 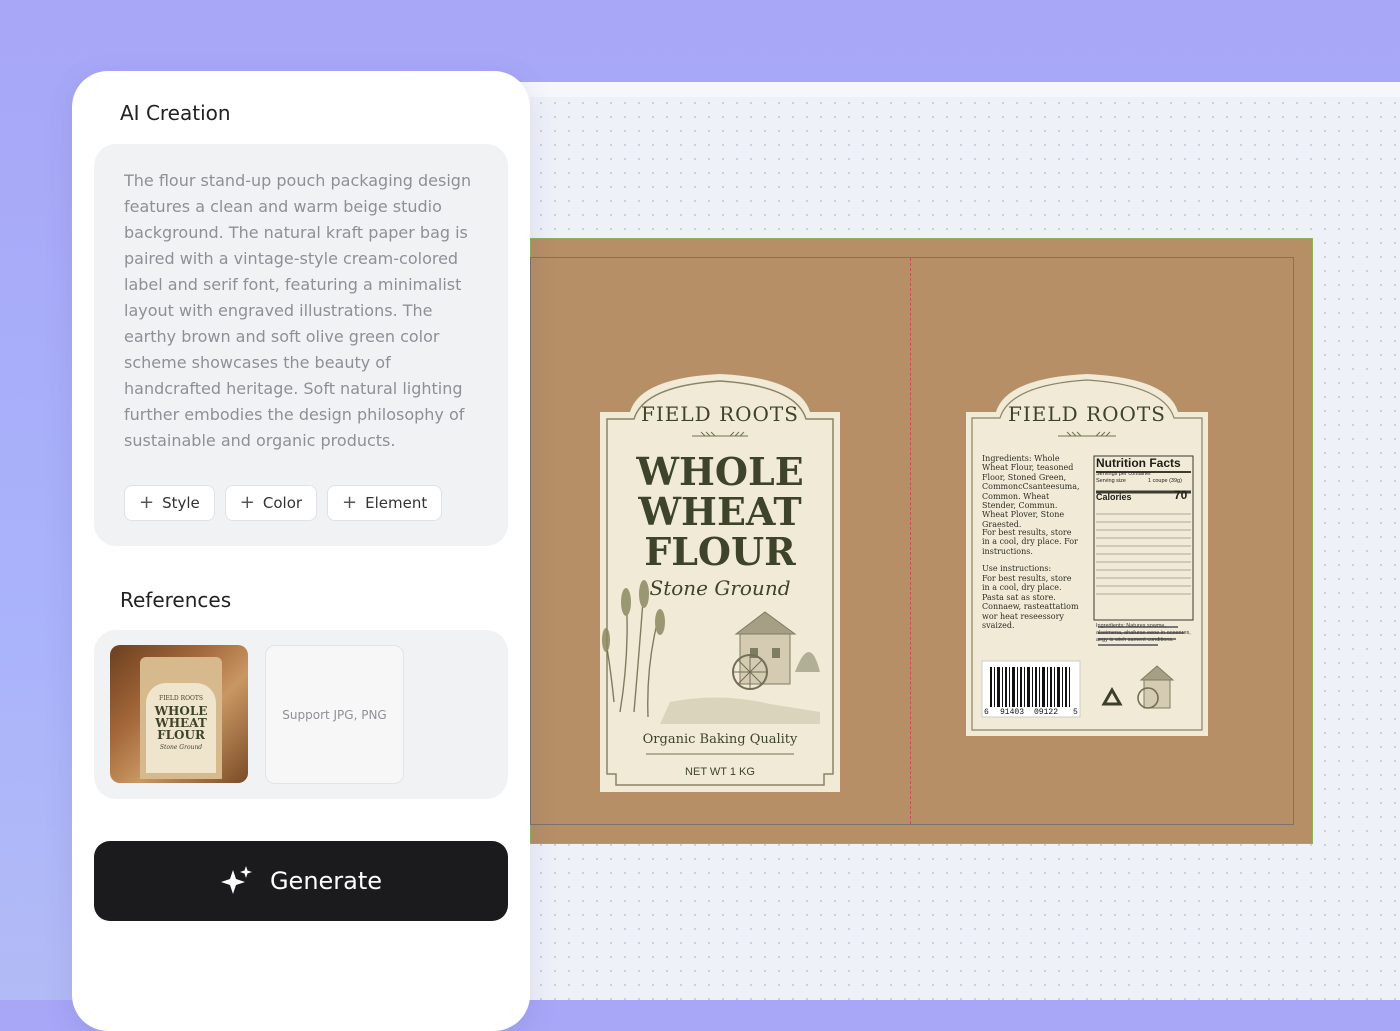 I want to click on chip-label: Element, so click(x=396, y=503).